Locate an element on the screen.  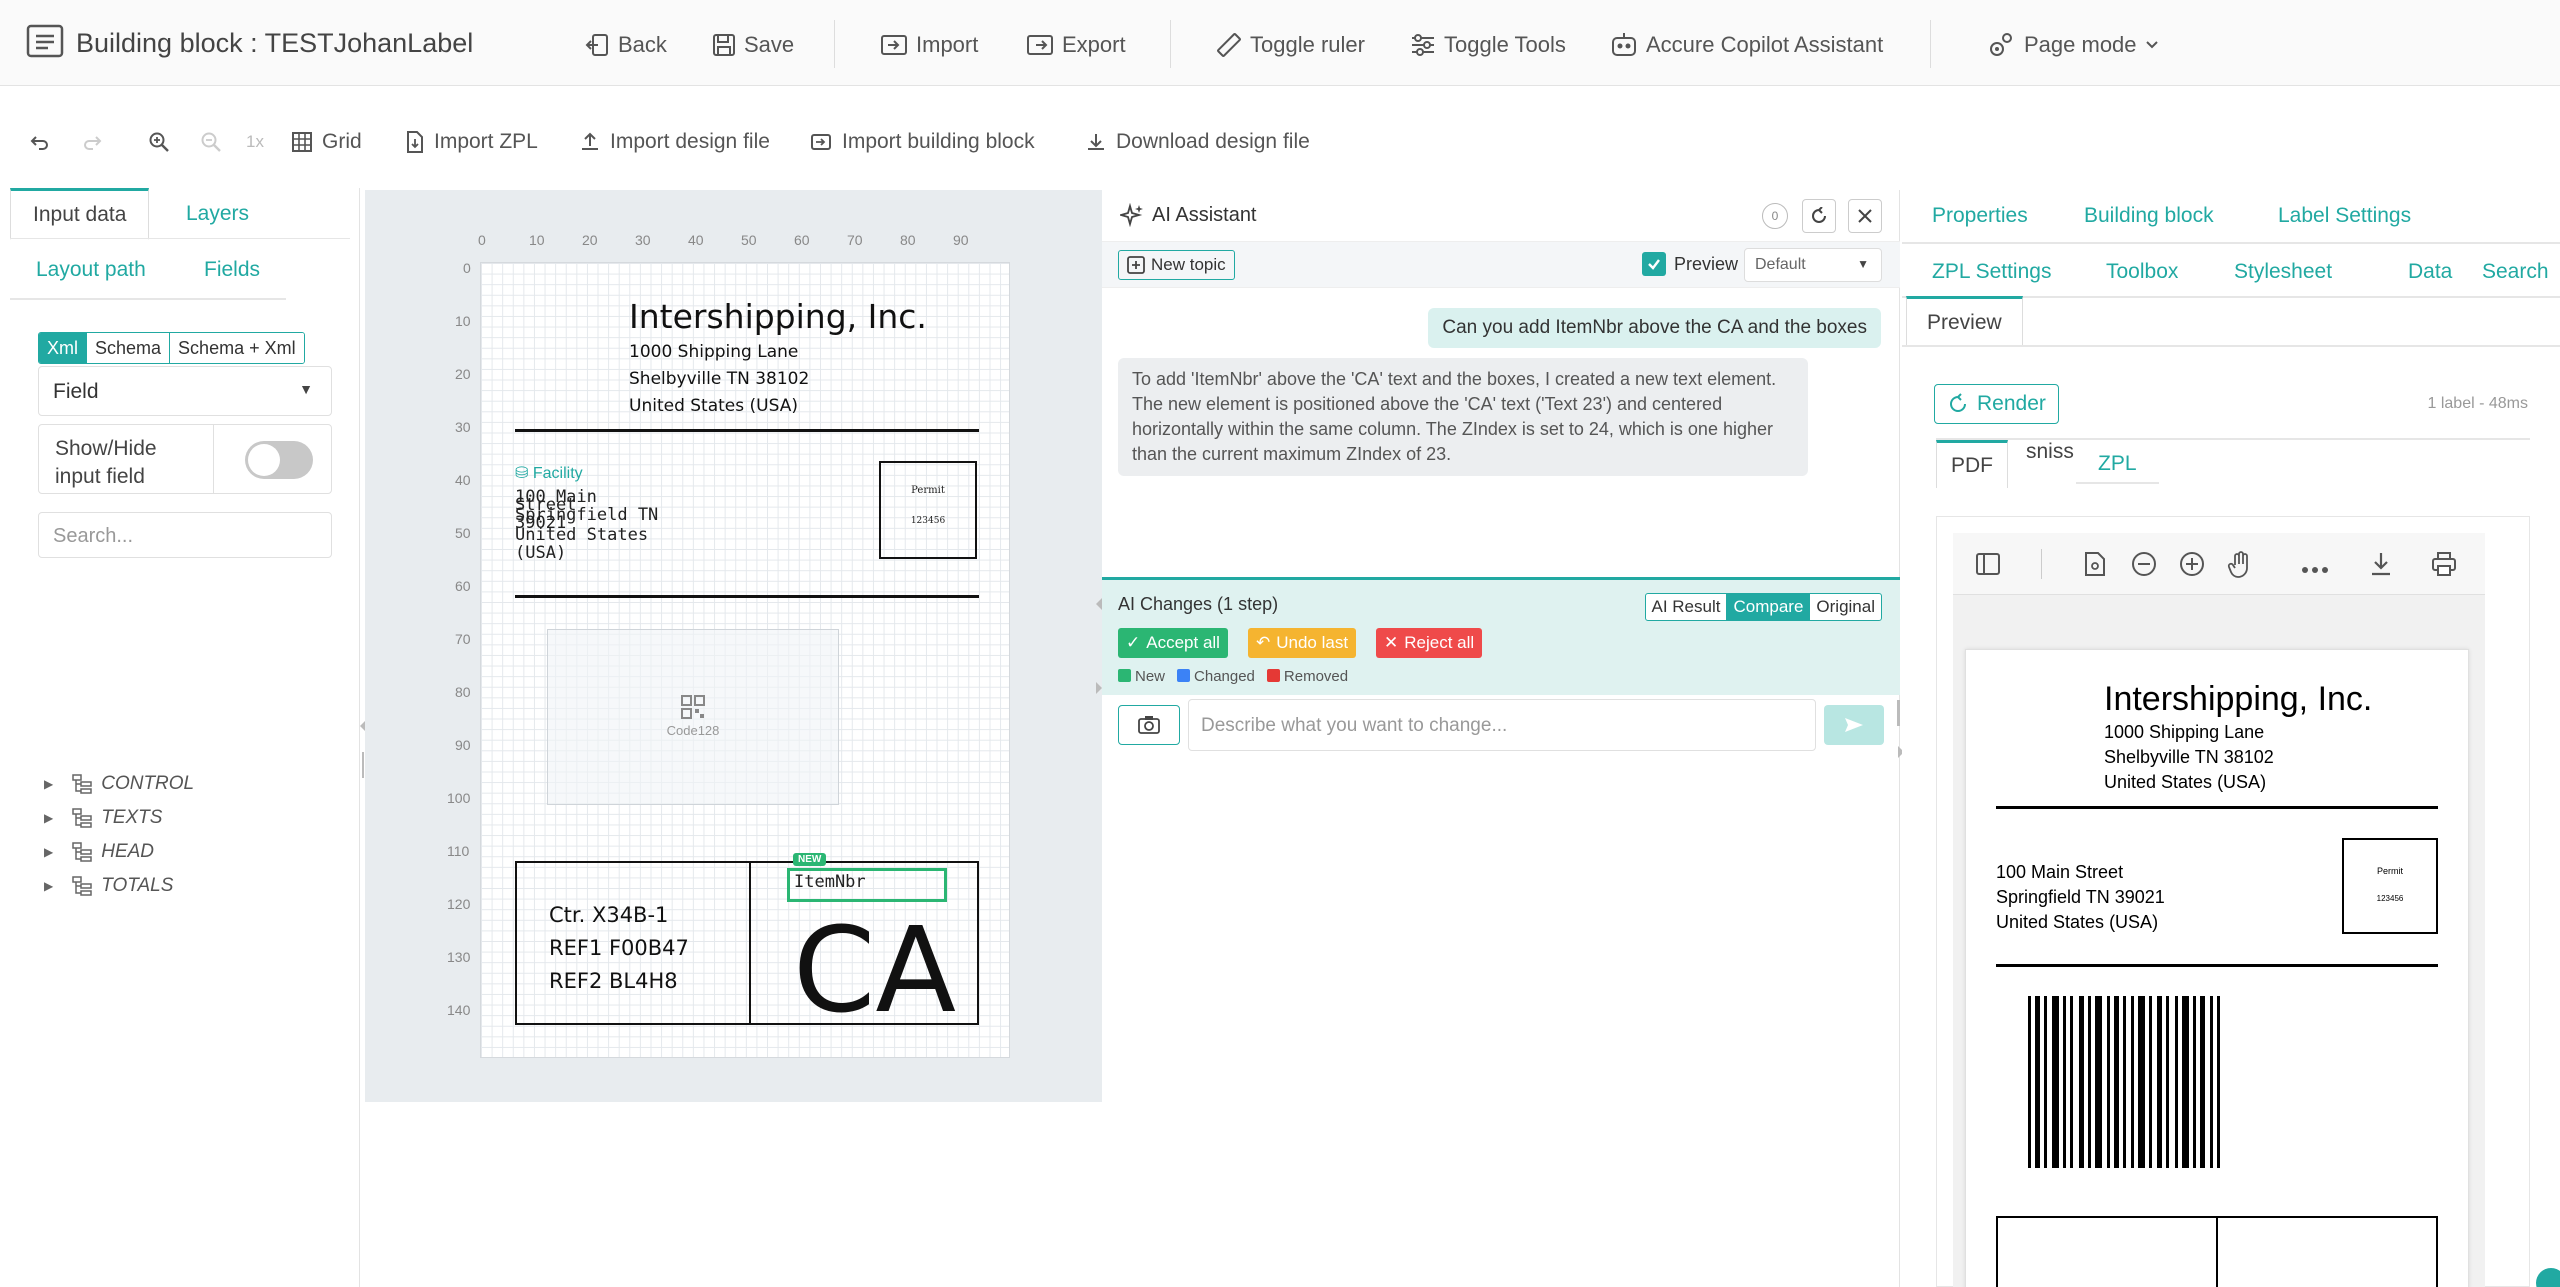
caret-left-icon is located at coordinates (1099, 606).